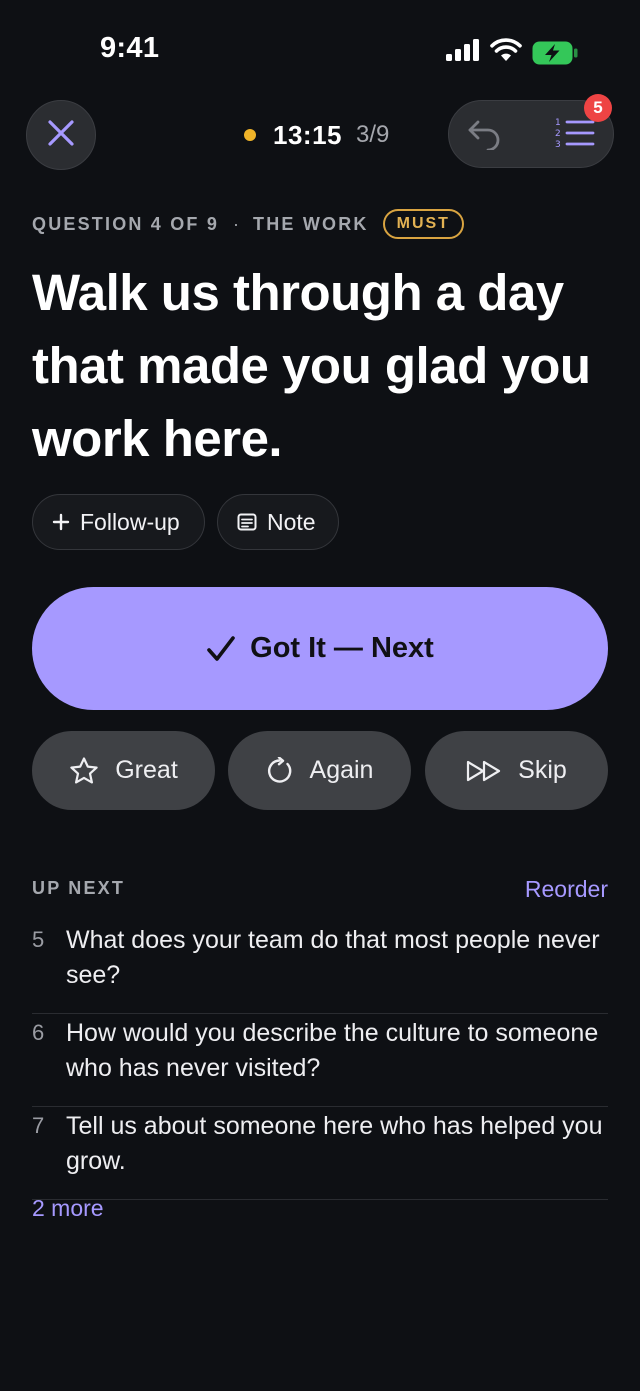  Describe the element at coordinates (307, 134) in the screenshot. I see `timer-text: 13:15` at that location.